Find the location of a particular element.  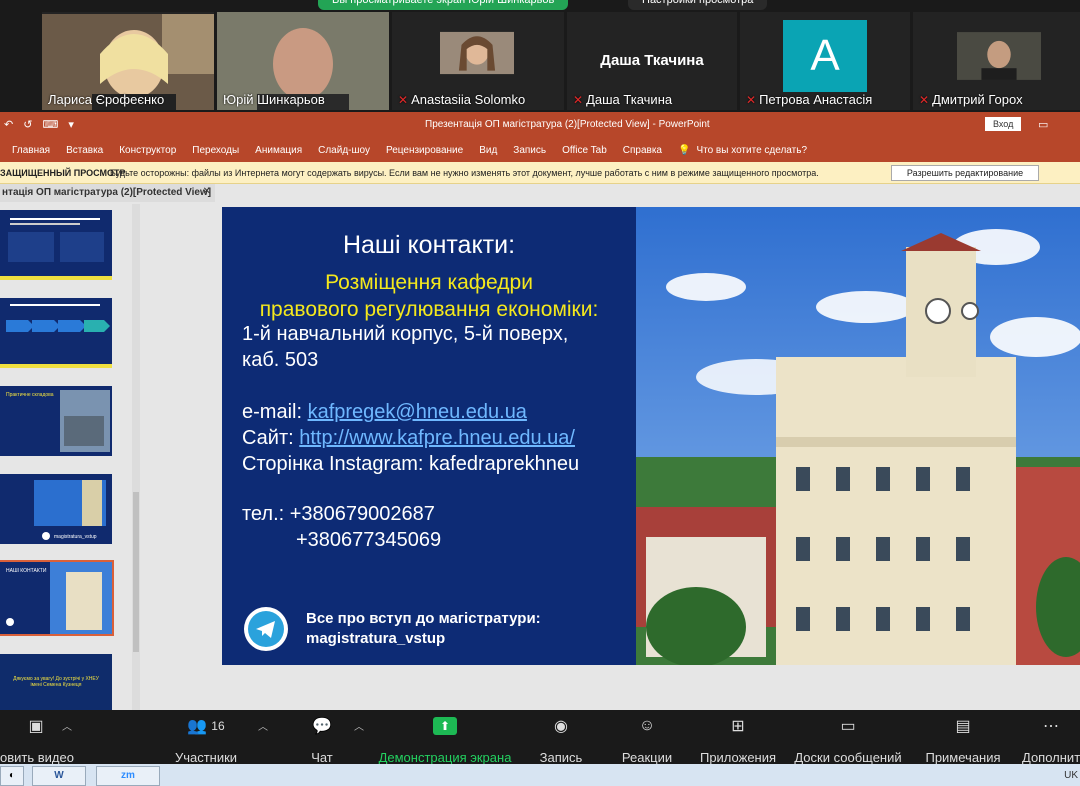

ribbon-tab-insert: Вставка is located at coordinates (84, 150).